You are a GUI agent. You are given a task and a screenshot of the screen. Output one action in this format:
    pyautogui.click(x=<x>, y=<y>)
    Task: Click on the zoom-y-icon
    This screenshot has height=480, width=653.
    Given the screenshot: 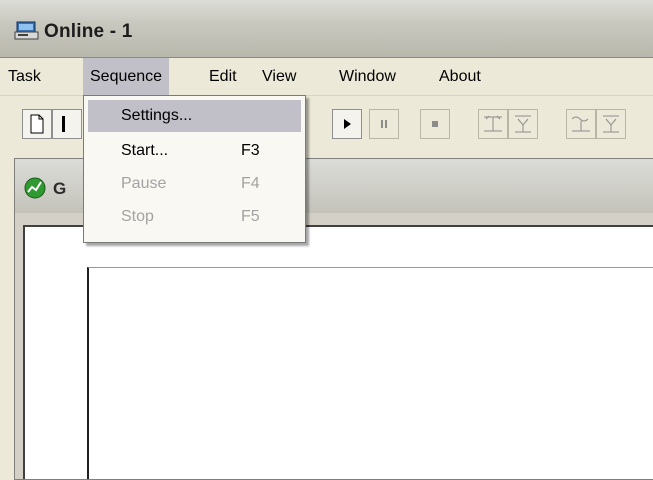 What is the action you would take?
    pyautogui.click(x=523, y=124)
    